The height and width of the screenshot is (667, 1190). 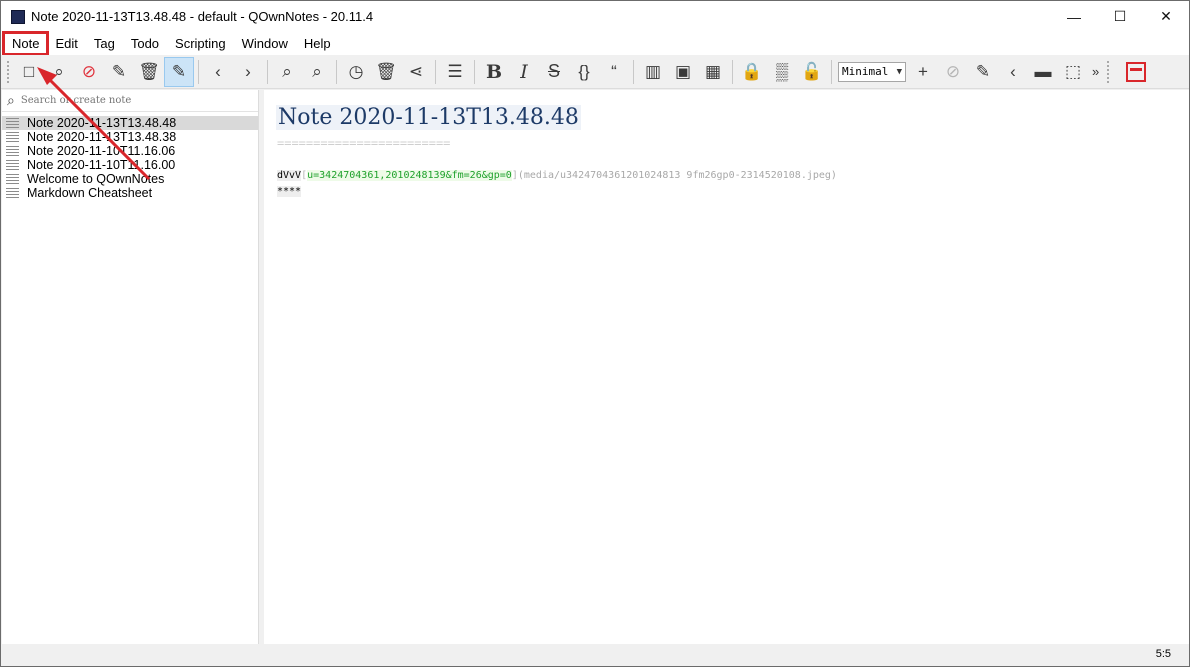 What do you see at coordinates (782, 72) in the screenshot?
I see `encrypt-icon: ▒` at bounding box center [782, 72].